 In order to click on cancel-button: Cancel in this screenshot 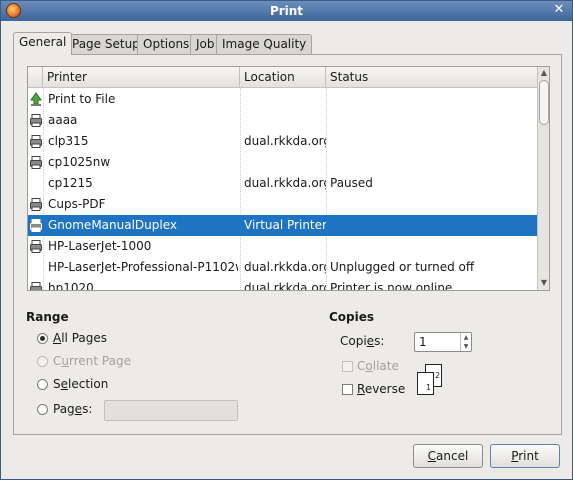, I will do `click(448, 456)`.